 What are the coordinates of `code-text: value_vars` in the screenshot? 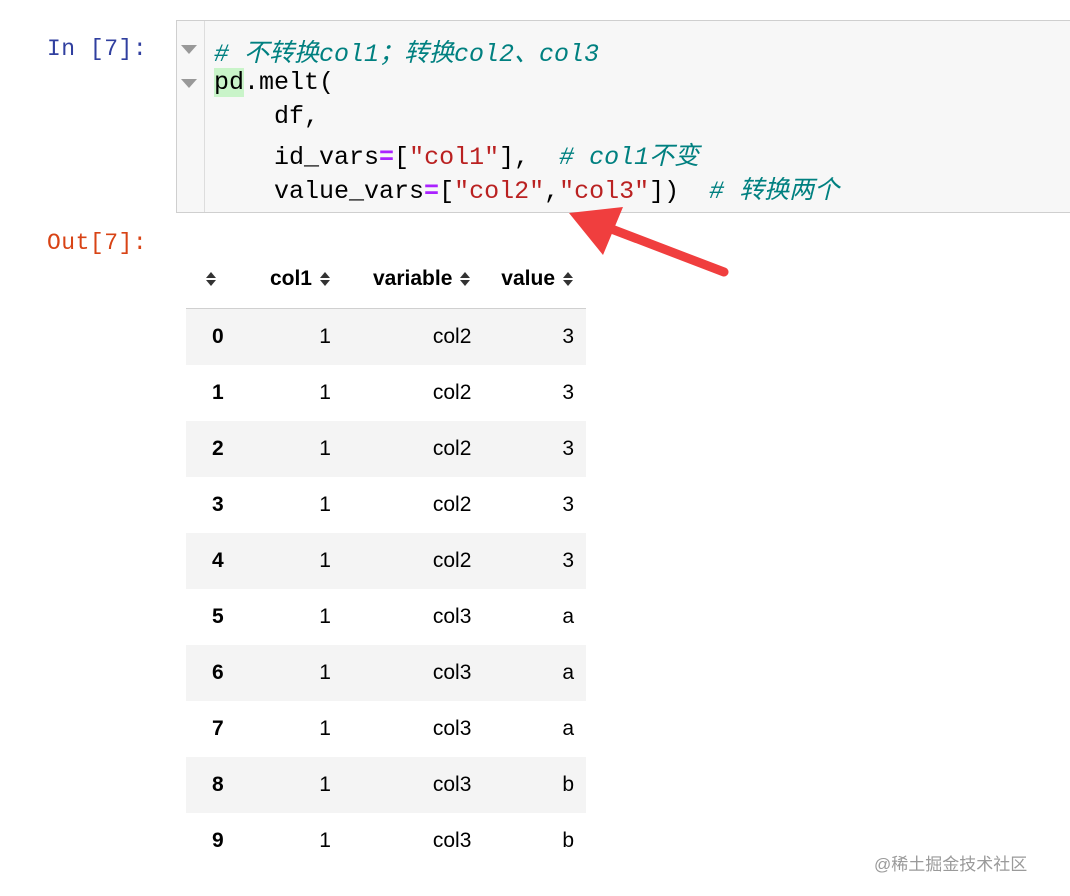 It's located at (319, 191).